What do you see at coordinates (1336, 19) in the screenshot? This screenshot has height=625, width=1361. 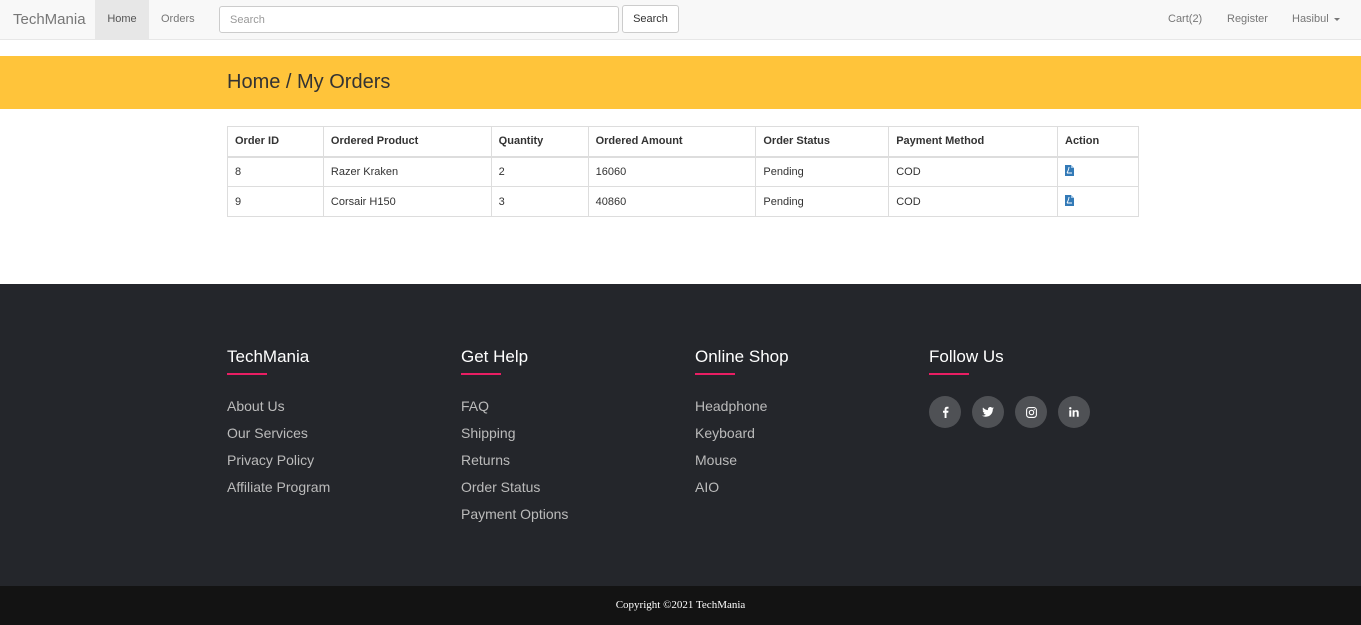 I see `caret-down-icon` at bounding box center [1336, 19].